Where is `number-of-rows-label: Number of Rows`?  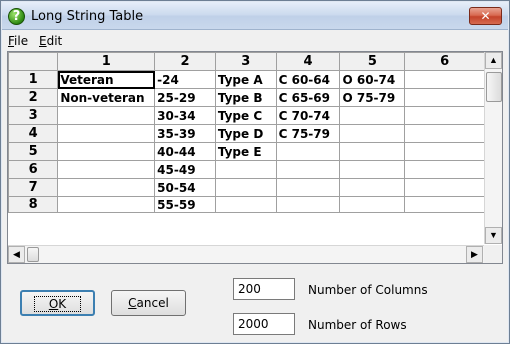
number-of-rows-label: Number of Rows is located at coordinates (357, 325).